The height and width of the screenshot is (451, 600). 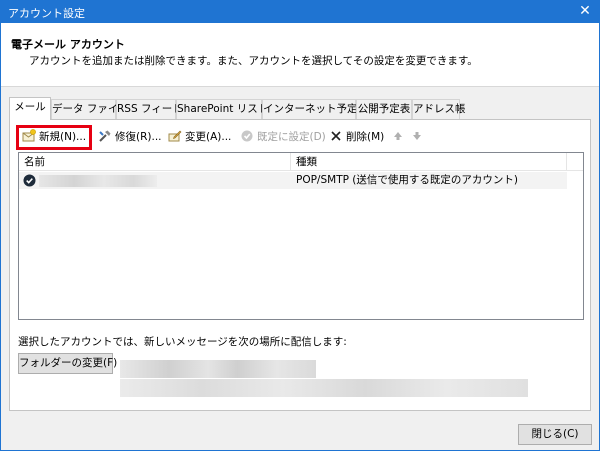 I want to click on title-bar: アカウント設定 ✕, so click(x=300, y=11).